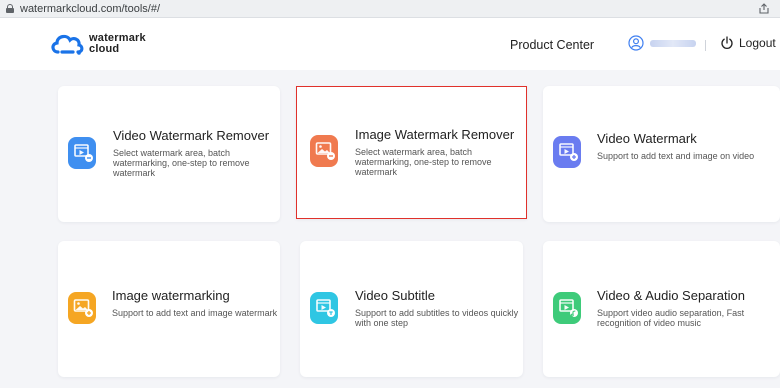 The width and height of the screenshot is (780, 388). Describe the element at coordinates (647, 138) in the screenshot. I see `tool-card-title: Video Watermark` at that location.